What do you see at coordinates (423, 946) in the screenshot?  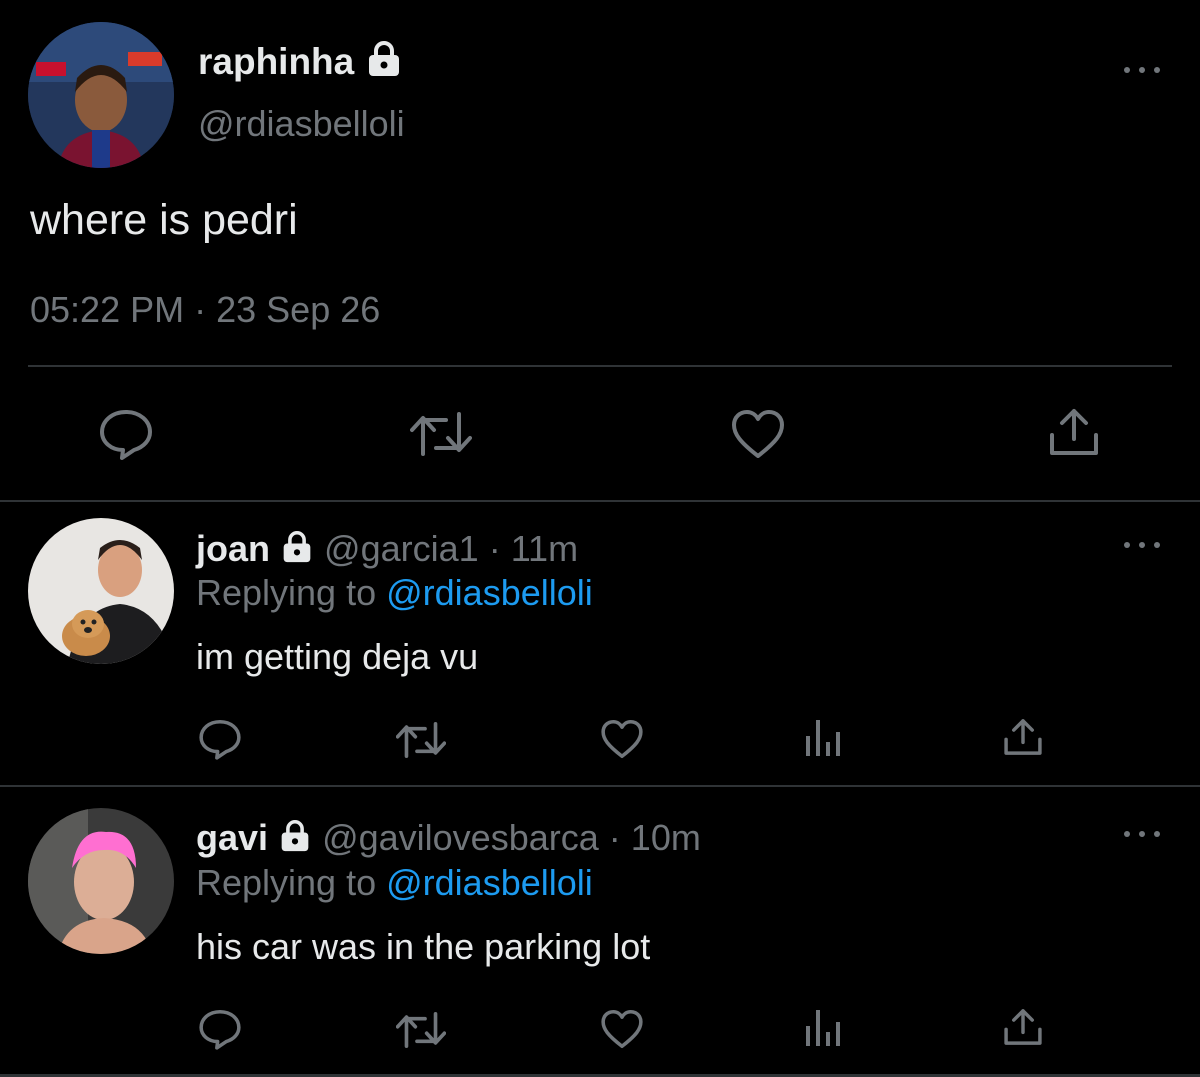 I see `reply-text: his car was in the parking lot` at bounding box center [423, 946].